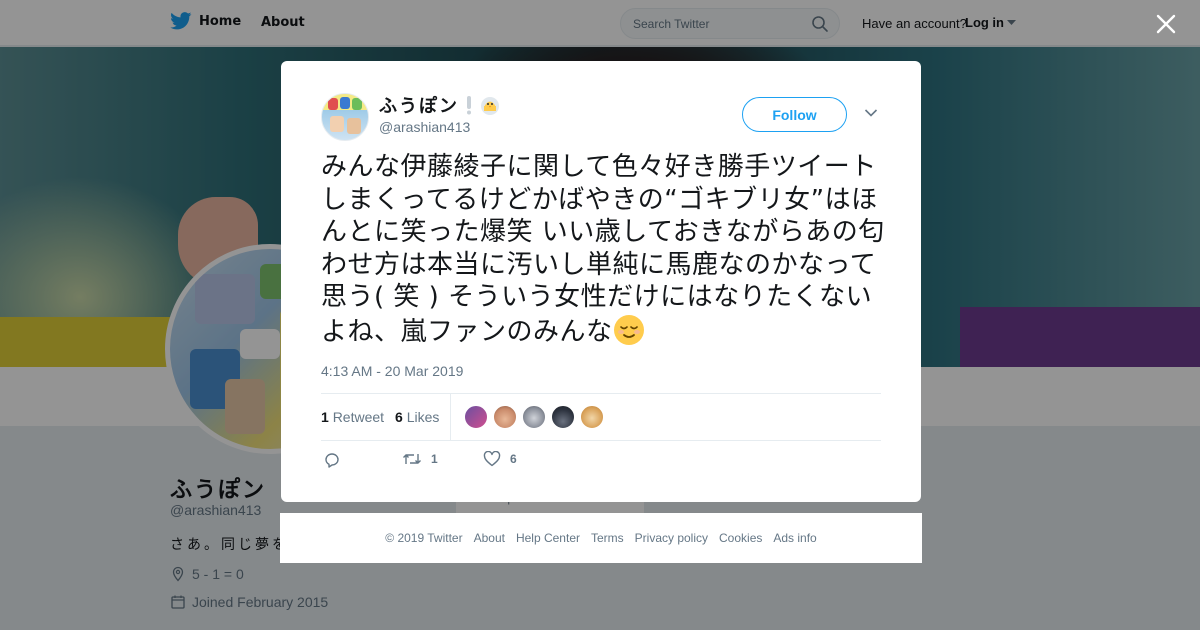 This screenshot has width=1200, height=630. I want to click on like-label: Likes, so click(423, 417).